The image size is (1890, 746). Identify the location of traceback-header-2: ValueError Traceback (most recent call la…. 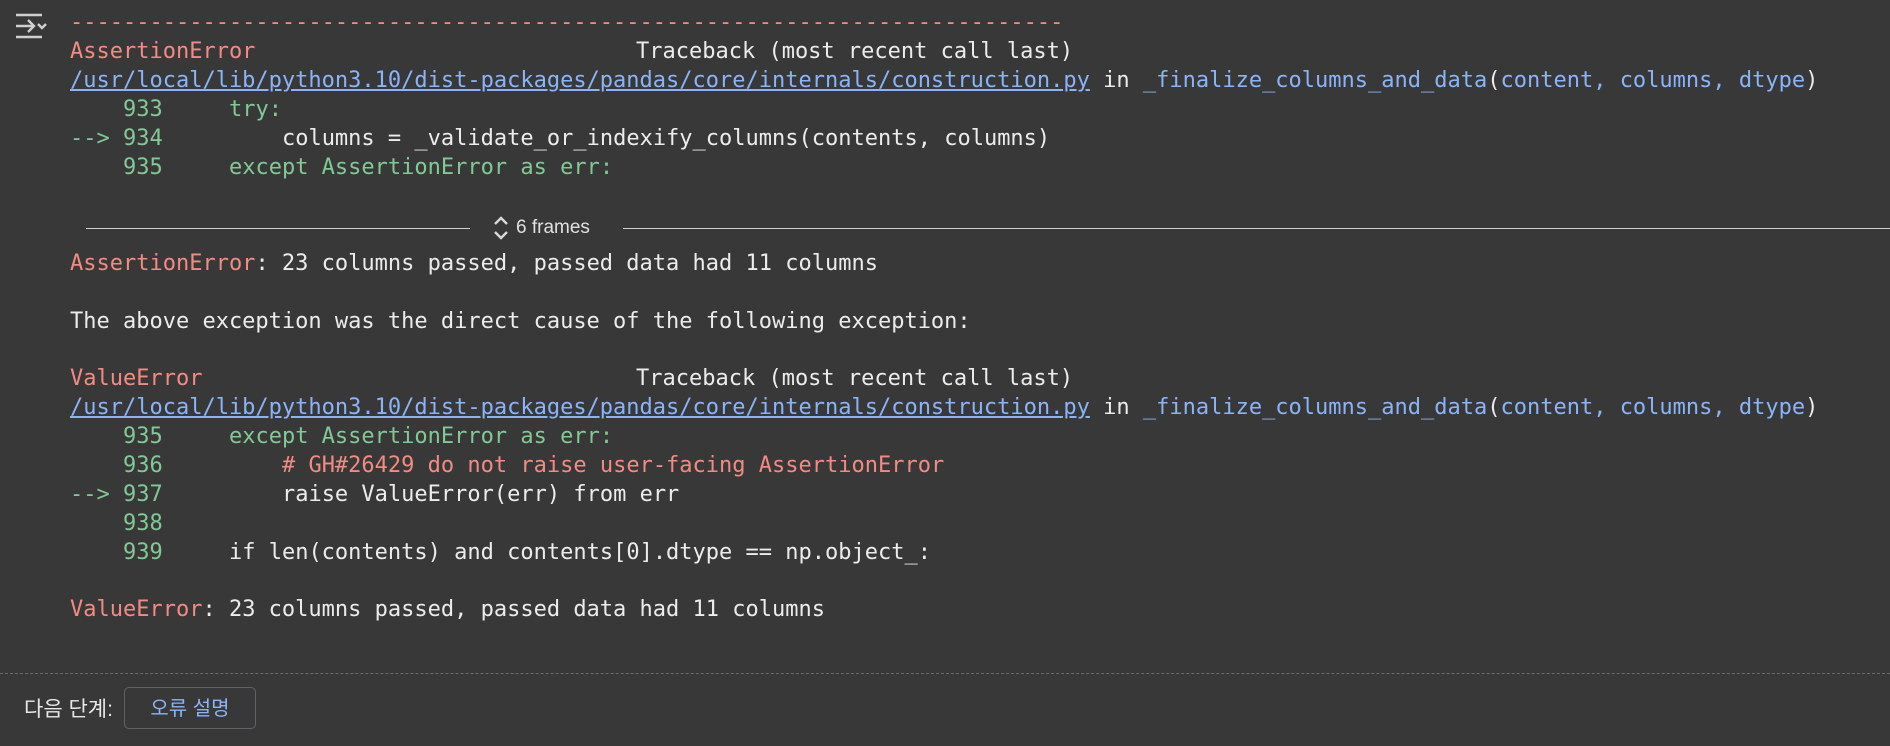
(571, 378).